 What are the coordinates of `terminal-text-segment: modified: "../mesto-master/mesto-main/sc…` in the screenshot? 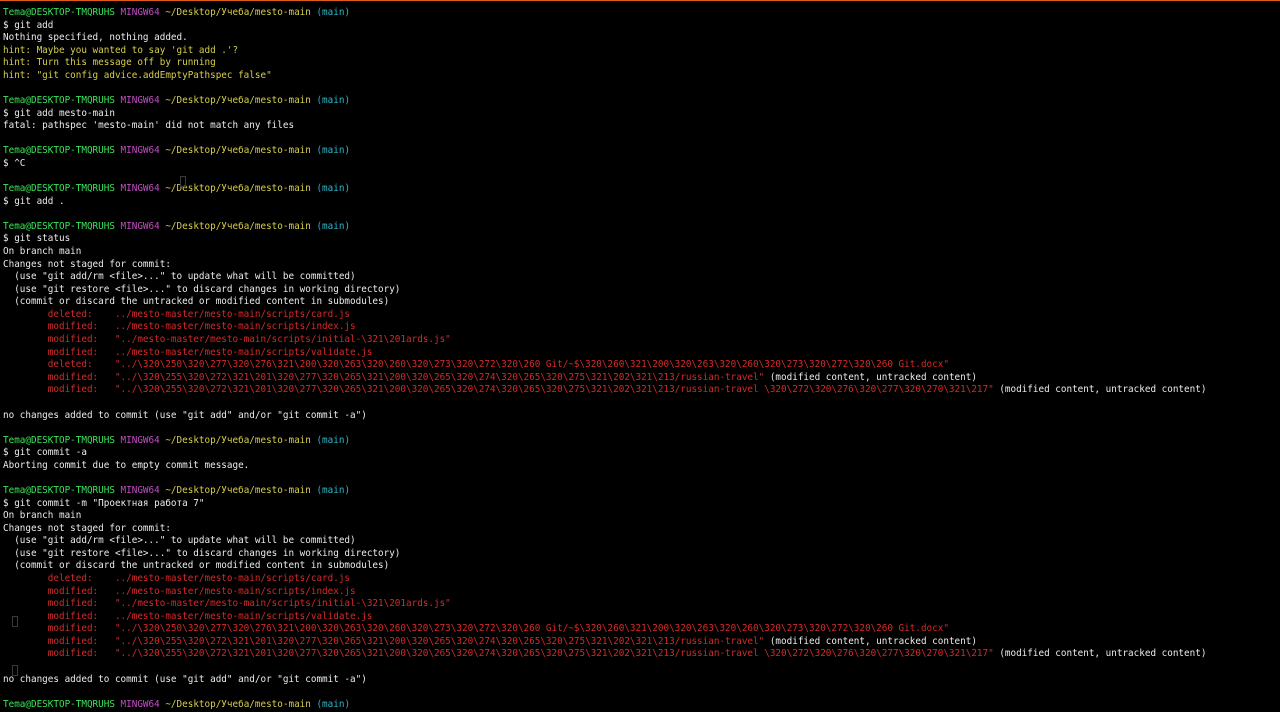 It's located at (227, 340).